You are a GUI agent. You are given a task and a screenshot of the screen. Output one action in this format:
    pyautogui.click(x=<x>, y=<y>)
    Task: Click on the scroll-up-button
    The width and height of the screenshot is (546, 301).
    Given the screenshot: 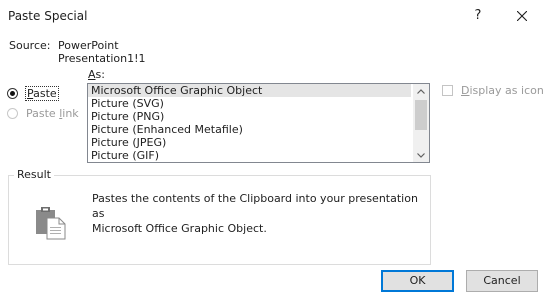 What is the action you would take?
    pyautogui.click(x=421, y=91)
    